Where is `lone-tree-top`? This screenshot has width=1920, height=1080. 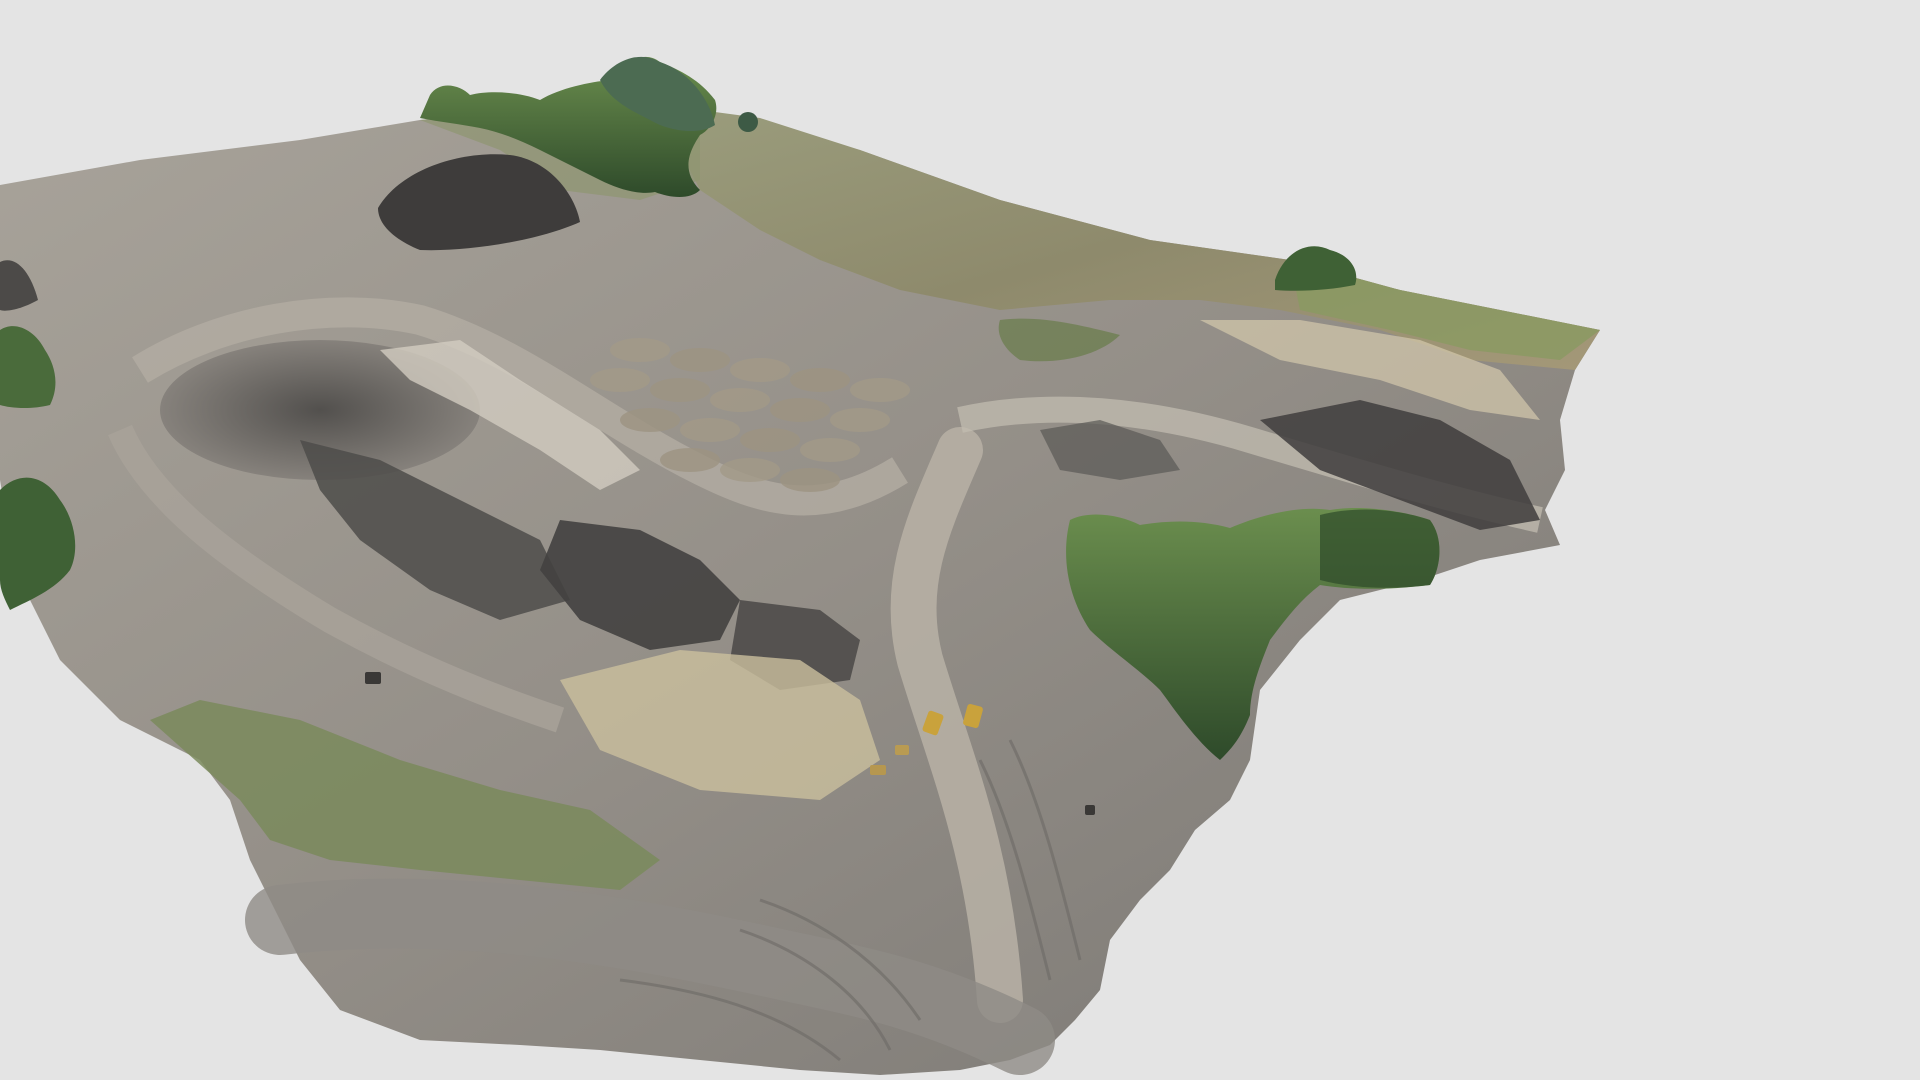 lone-tree-top is located at coordinates (748, 122).